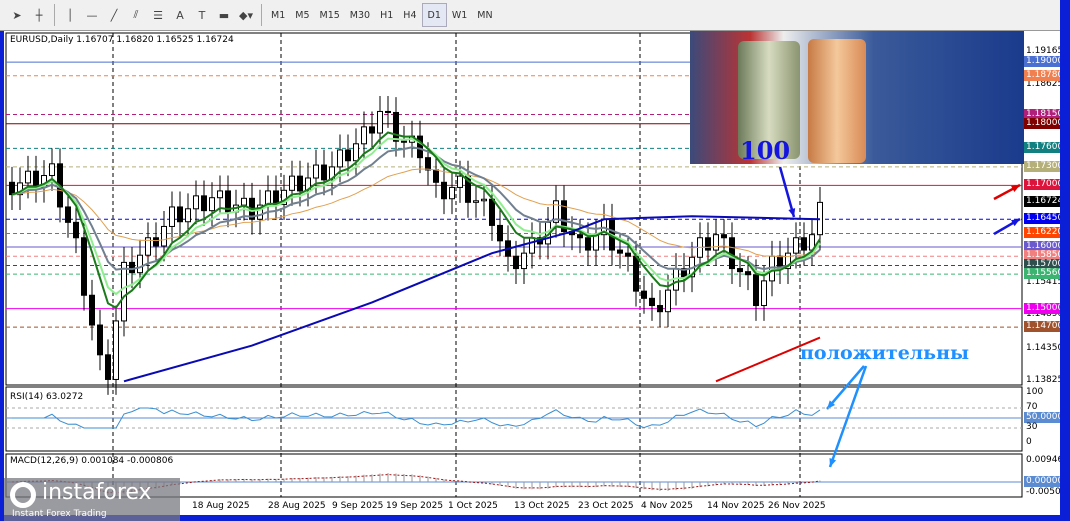 The height and width of the screenshot is (521, 1070). I want to click on fibonacci-tool-icon: ☰, so click(158, 15).